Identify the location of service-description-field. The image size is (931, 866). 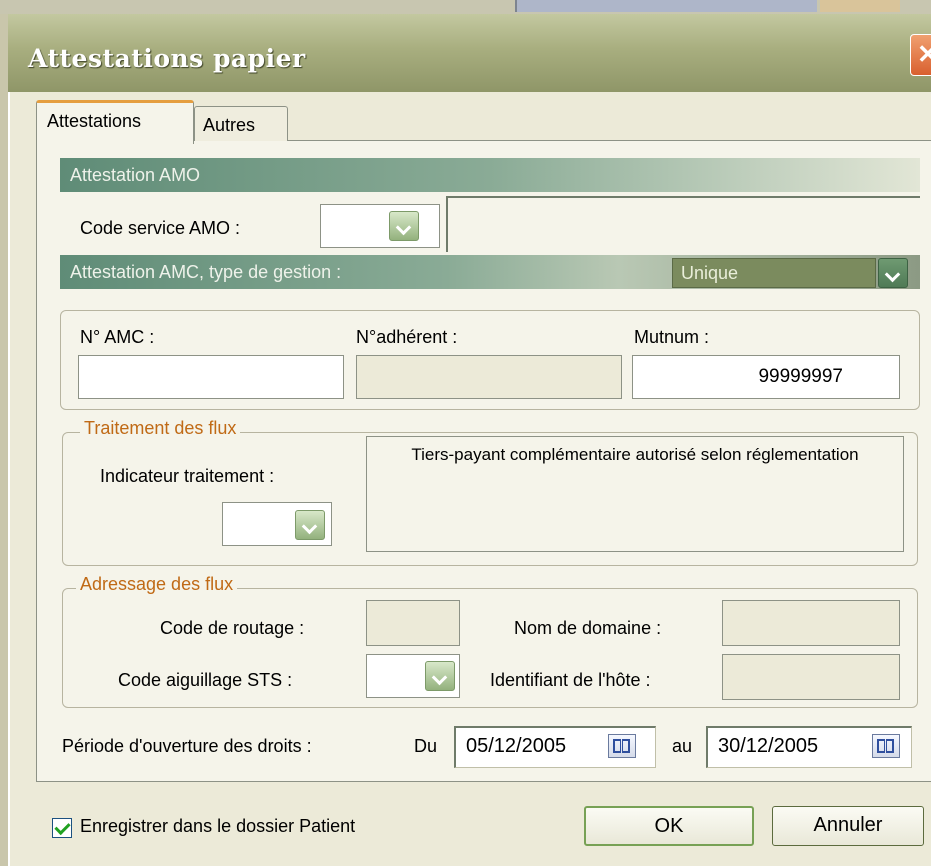
(683, 224).